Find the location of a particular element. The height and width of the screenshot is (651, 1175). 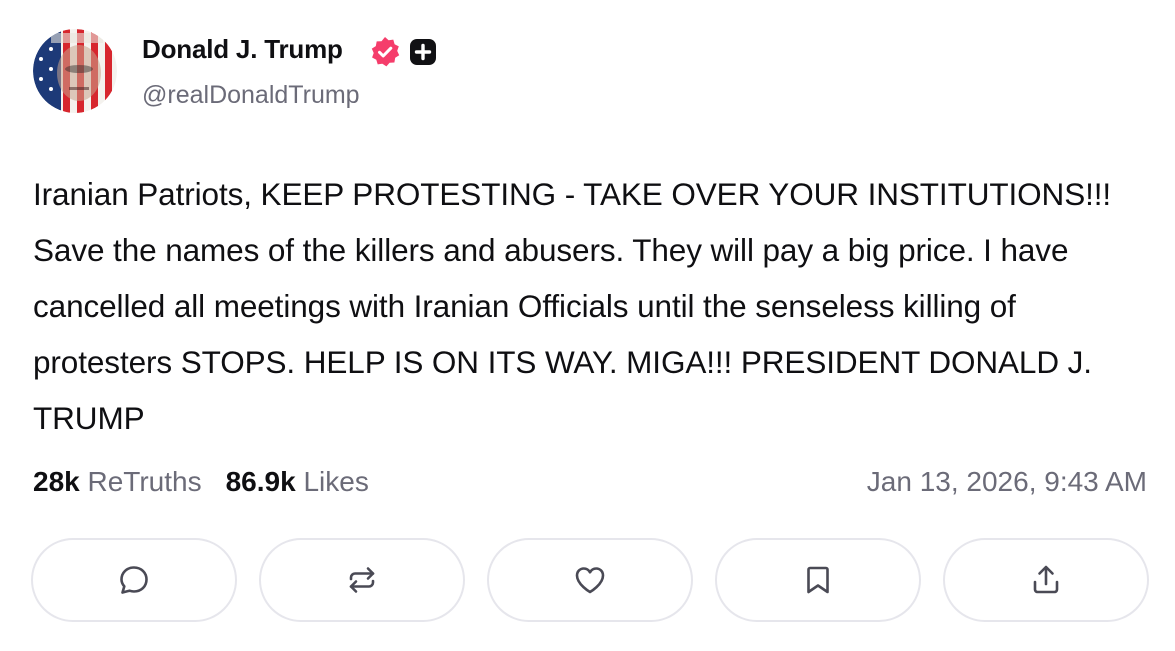

heart-icon is located at coordinates (590, 580).